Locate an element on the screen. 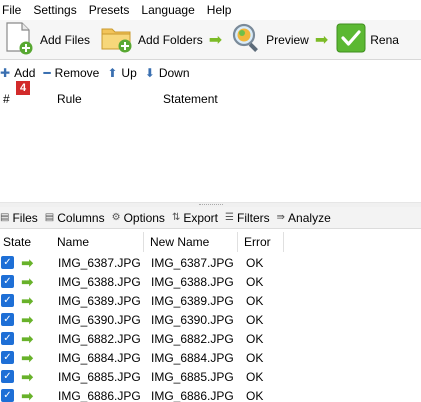 The width and height of the screenshot is (421, 402). table-row: ✓ ➡ IMG_6885.JPG IMG_6885.JPG OK is located at coordinates (210, 377).